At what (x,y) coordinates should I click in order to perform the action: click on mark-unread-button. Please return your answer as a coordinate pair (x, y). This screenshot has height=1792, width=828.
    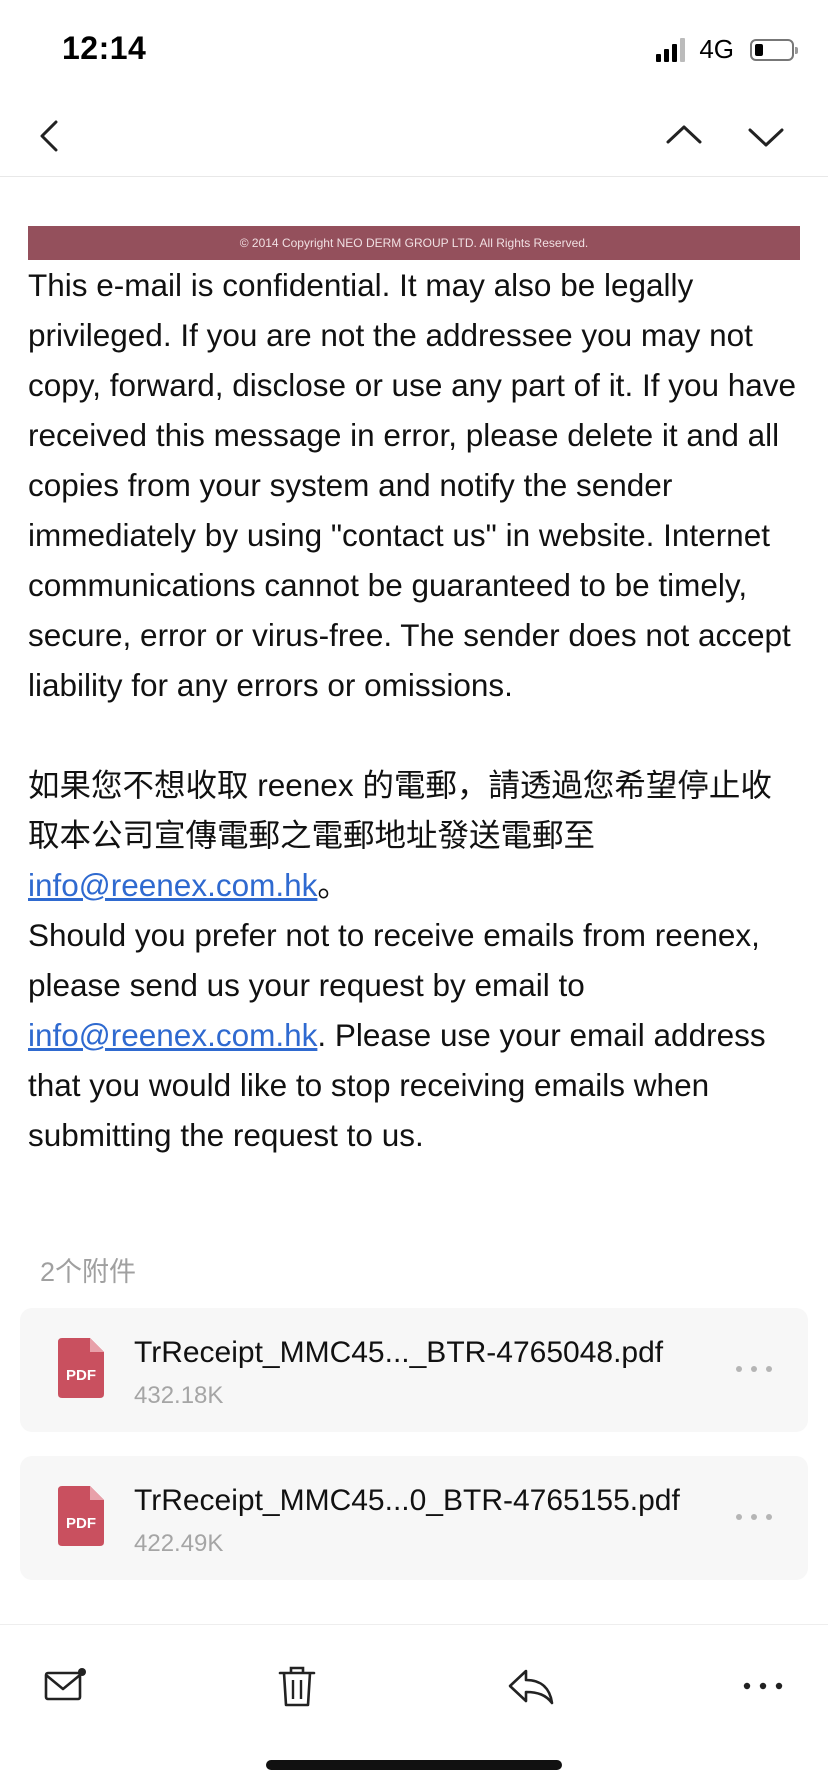
    Looking at the image, I should click on (65, 1686).